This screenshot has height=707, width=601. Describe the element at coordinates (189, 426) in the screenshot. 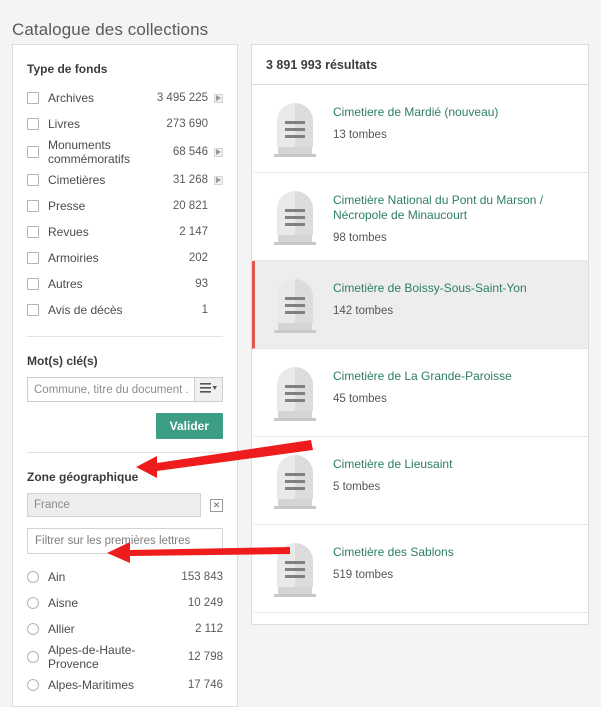

I see `validate-button: Valider` at that location.